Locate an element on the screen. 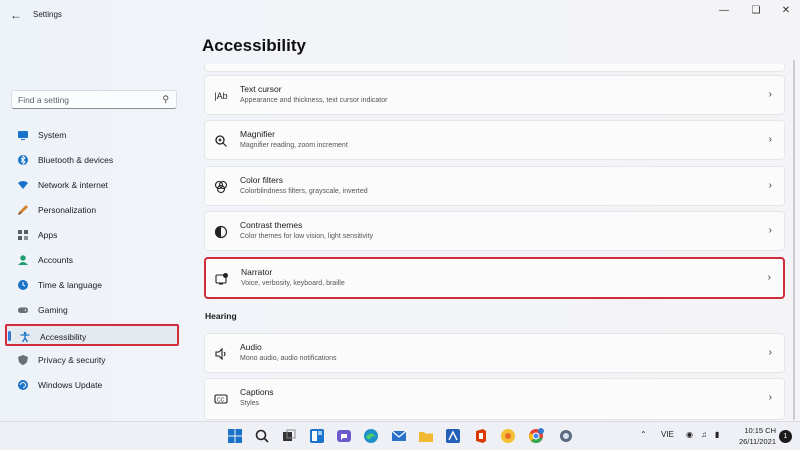 This screenshot has height=450, width=800. minimize-icon: — is located at coordinates (724, 11).